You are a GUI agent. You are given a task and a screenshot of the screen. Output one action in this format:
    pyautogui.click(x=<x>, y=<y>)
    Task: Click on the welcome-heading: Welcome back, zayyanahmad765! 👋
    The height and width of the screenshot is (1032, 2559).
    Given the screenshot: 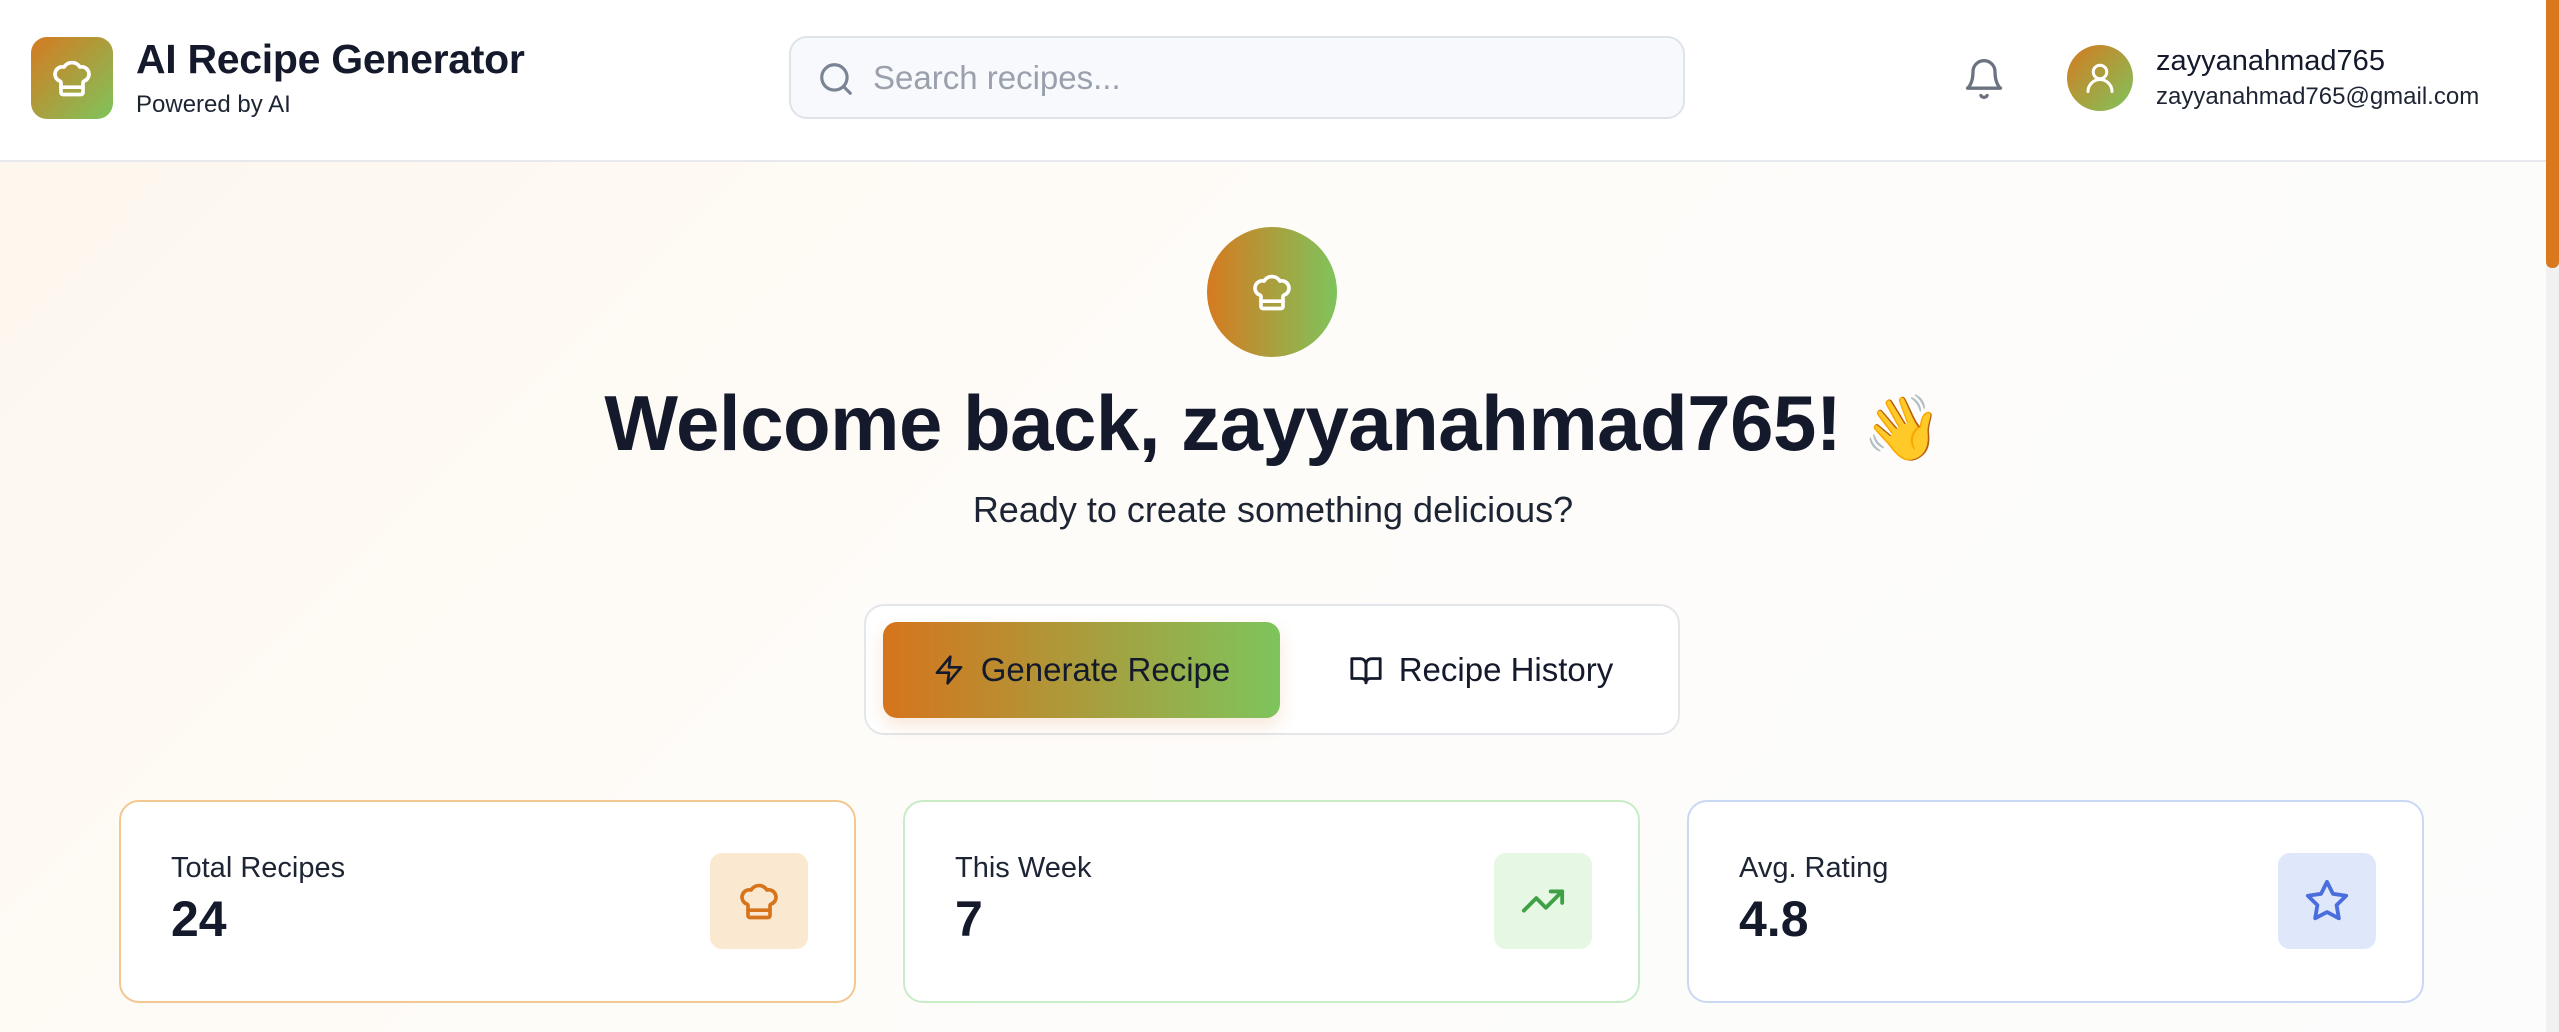 What is the action you would take?
    pyautogui.click(x=1273, y=423)
    